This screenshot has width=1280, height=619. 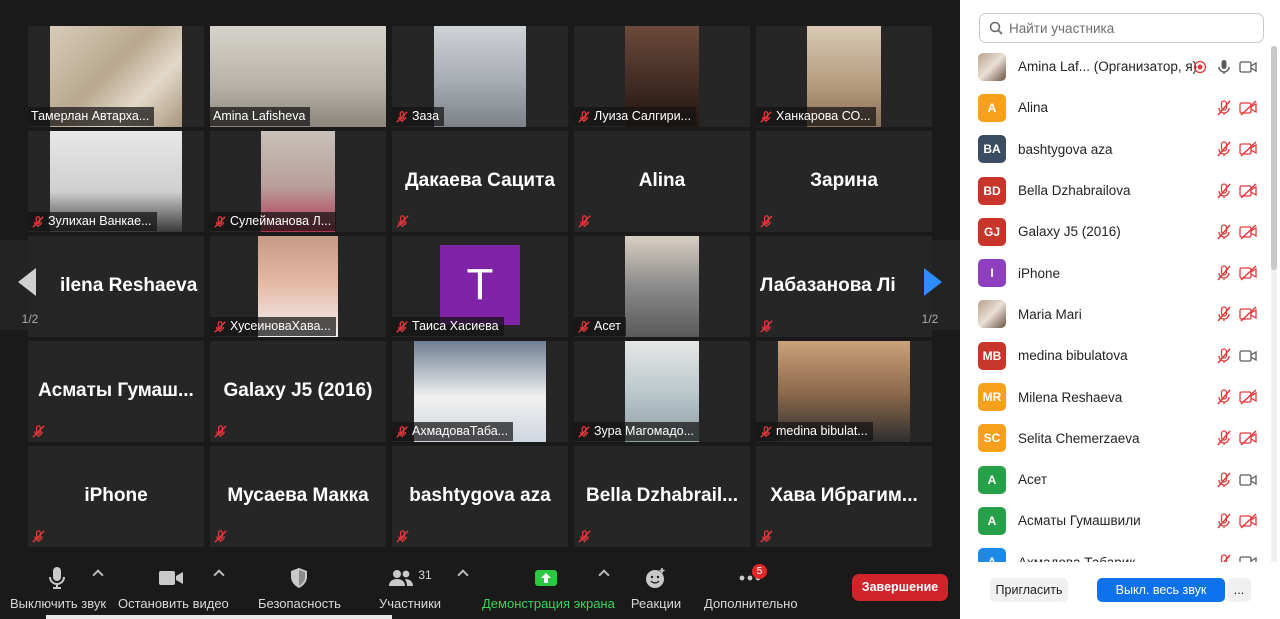 What do you see at coordinates (30, 285) in the screenshot?
I see `previous-page-button: 1/2` at bounding box center [30, 285].